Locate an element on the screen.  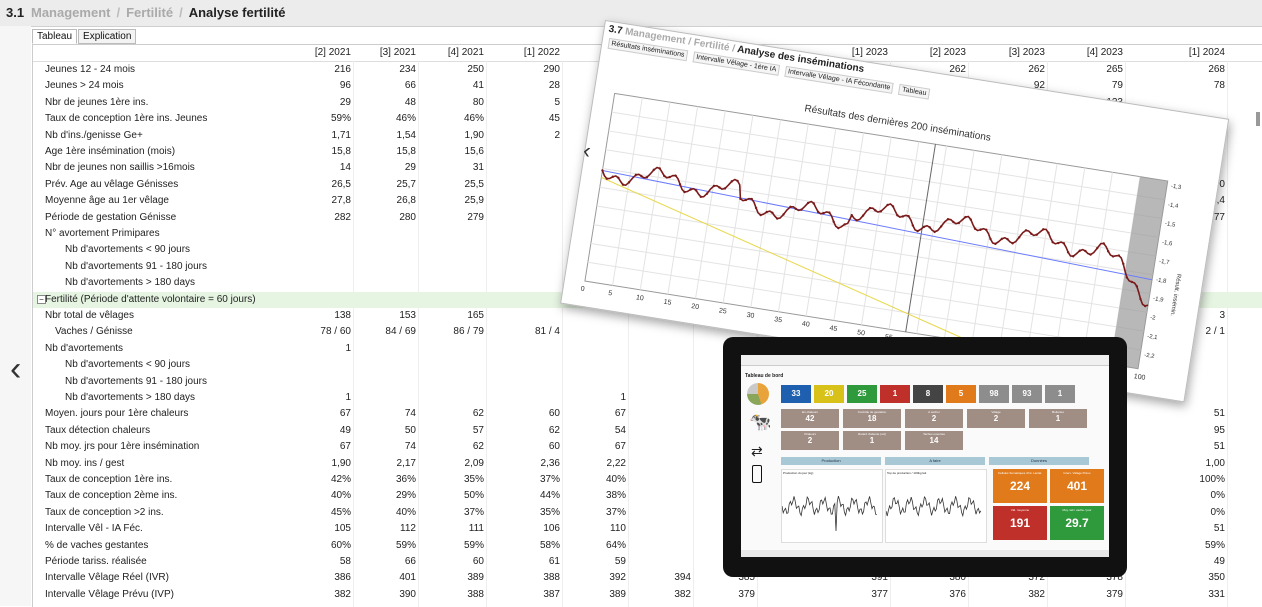
table-cell: 394 is located at coordinates (682, 578).